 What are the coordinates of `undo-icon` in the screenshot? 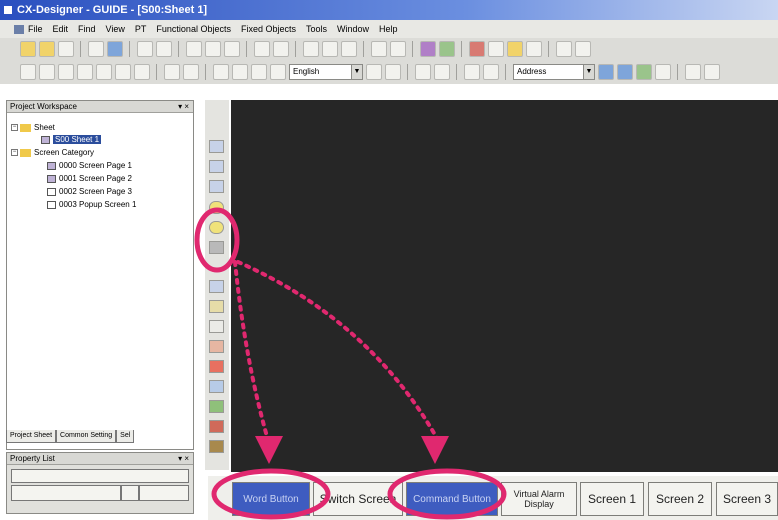 It's located at (262, 49).